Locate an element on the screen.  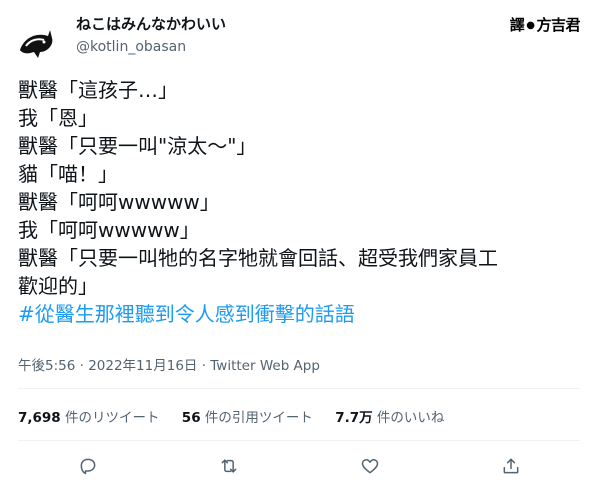
watermark-name: 方吉君 is located at coordinates (558, 25).